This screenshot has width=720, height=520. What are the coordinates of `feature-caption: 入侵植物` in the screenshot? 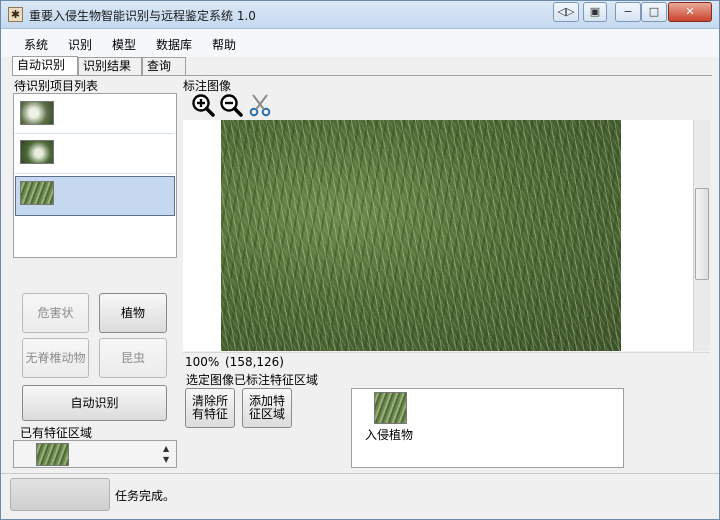 It's located at (389, 435).